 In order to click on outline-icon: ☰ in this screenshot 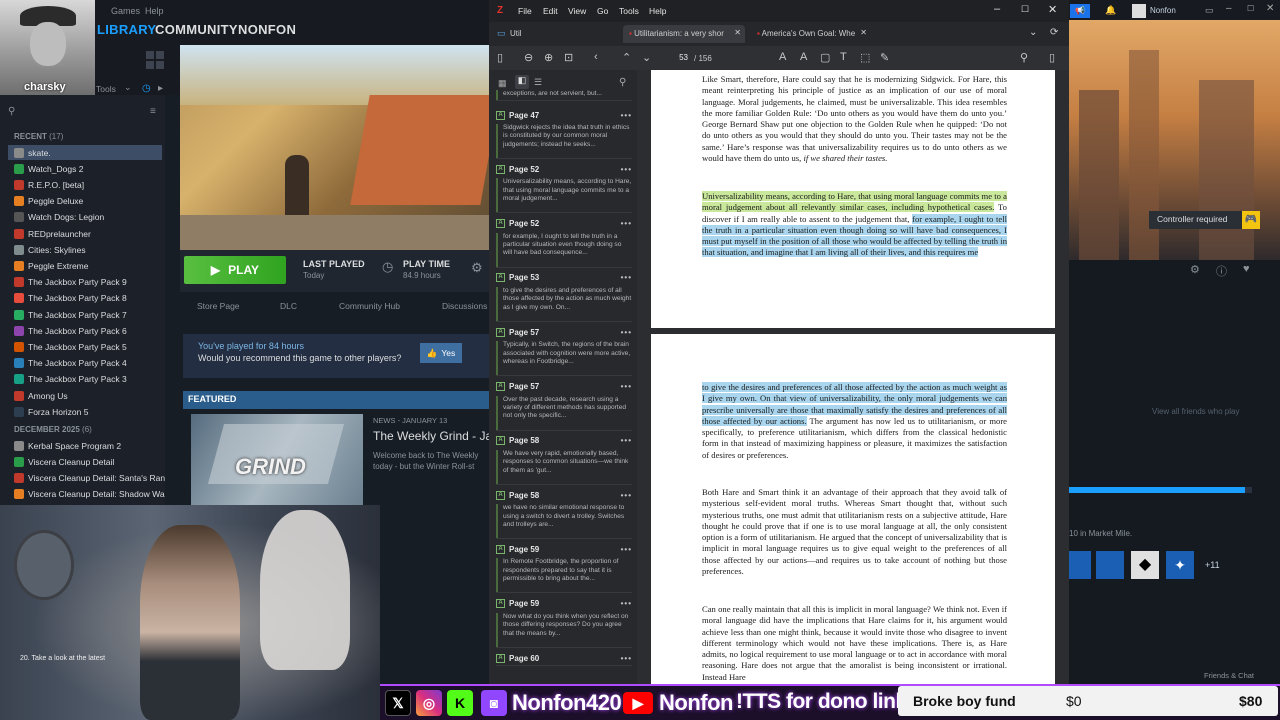, I will do `click(538, 82)`.